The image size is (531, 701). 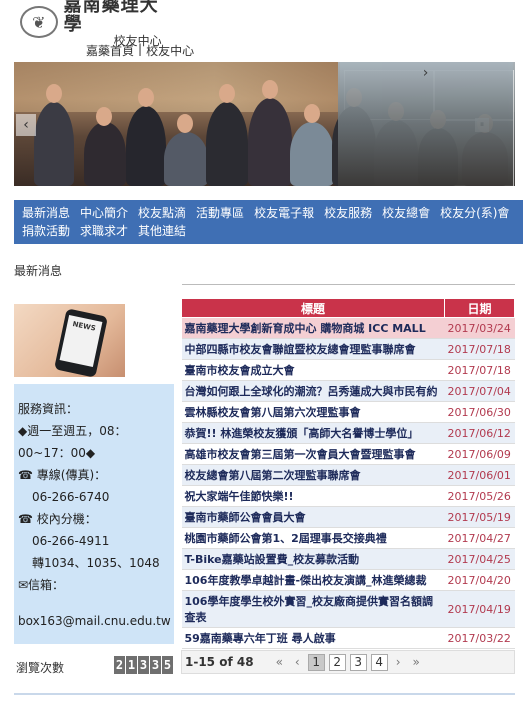 I want to click on visit-digit: 5, so click(x=167, y=665).